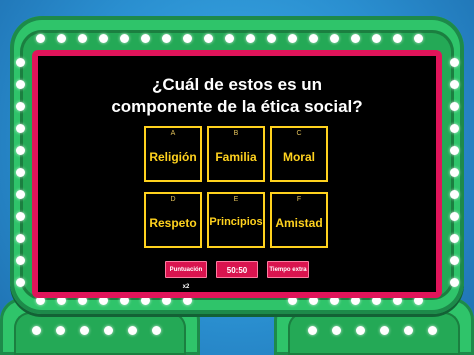  Describe the element at coordinates (173, 133) in the screenshot. I see `answer-letter: A` at that location.